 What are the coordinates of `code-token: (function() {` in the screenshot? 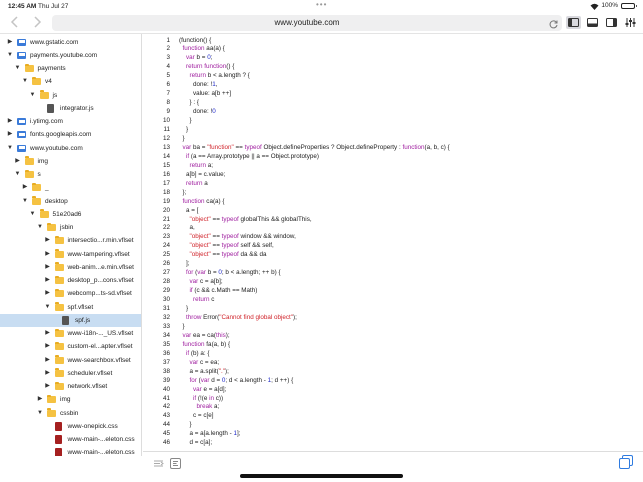 It's located at (195, 40).